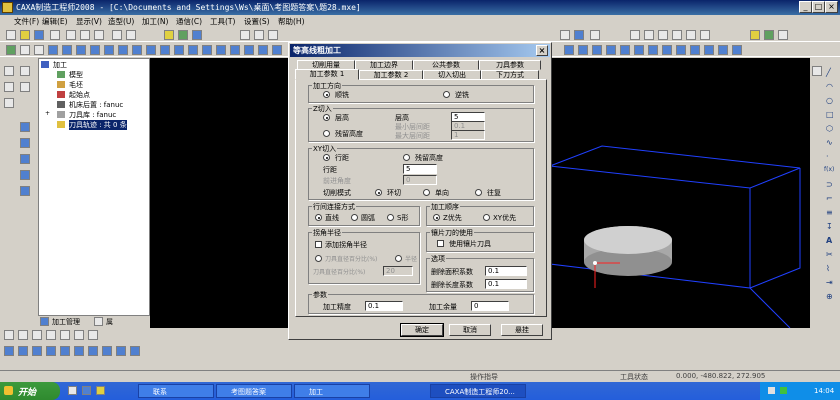 The height and width of the screenshot is (400, 840). Describe the element at coordinates (384, 306) in the screenshot. I see `precision-field: 0.1` at that location.